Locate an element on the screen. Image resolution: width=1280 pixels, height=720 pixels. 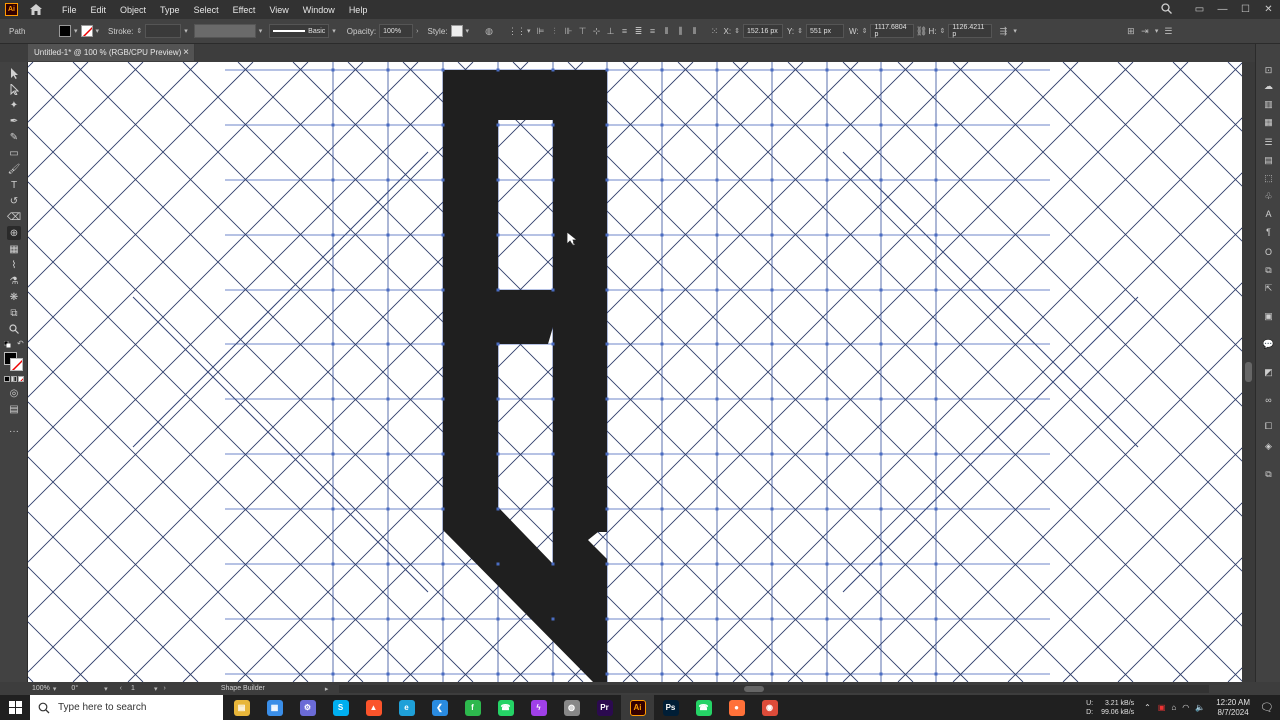
rotate-view: 0° ▾ is located at coordinates (90, 689).